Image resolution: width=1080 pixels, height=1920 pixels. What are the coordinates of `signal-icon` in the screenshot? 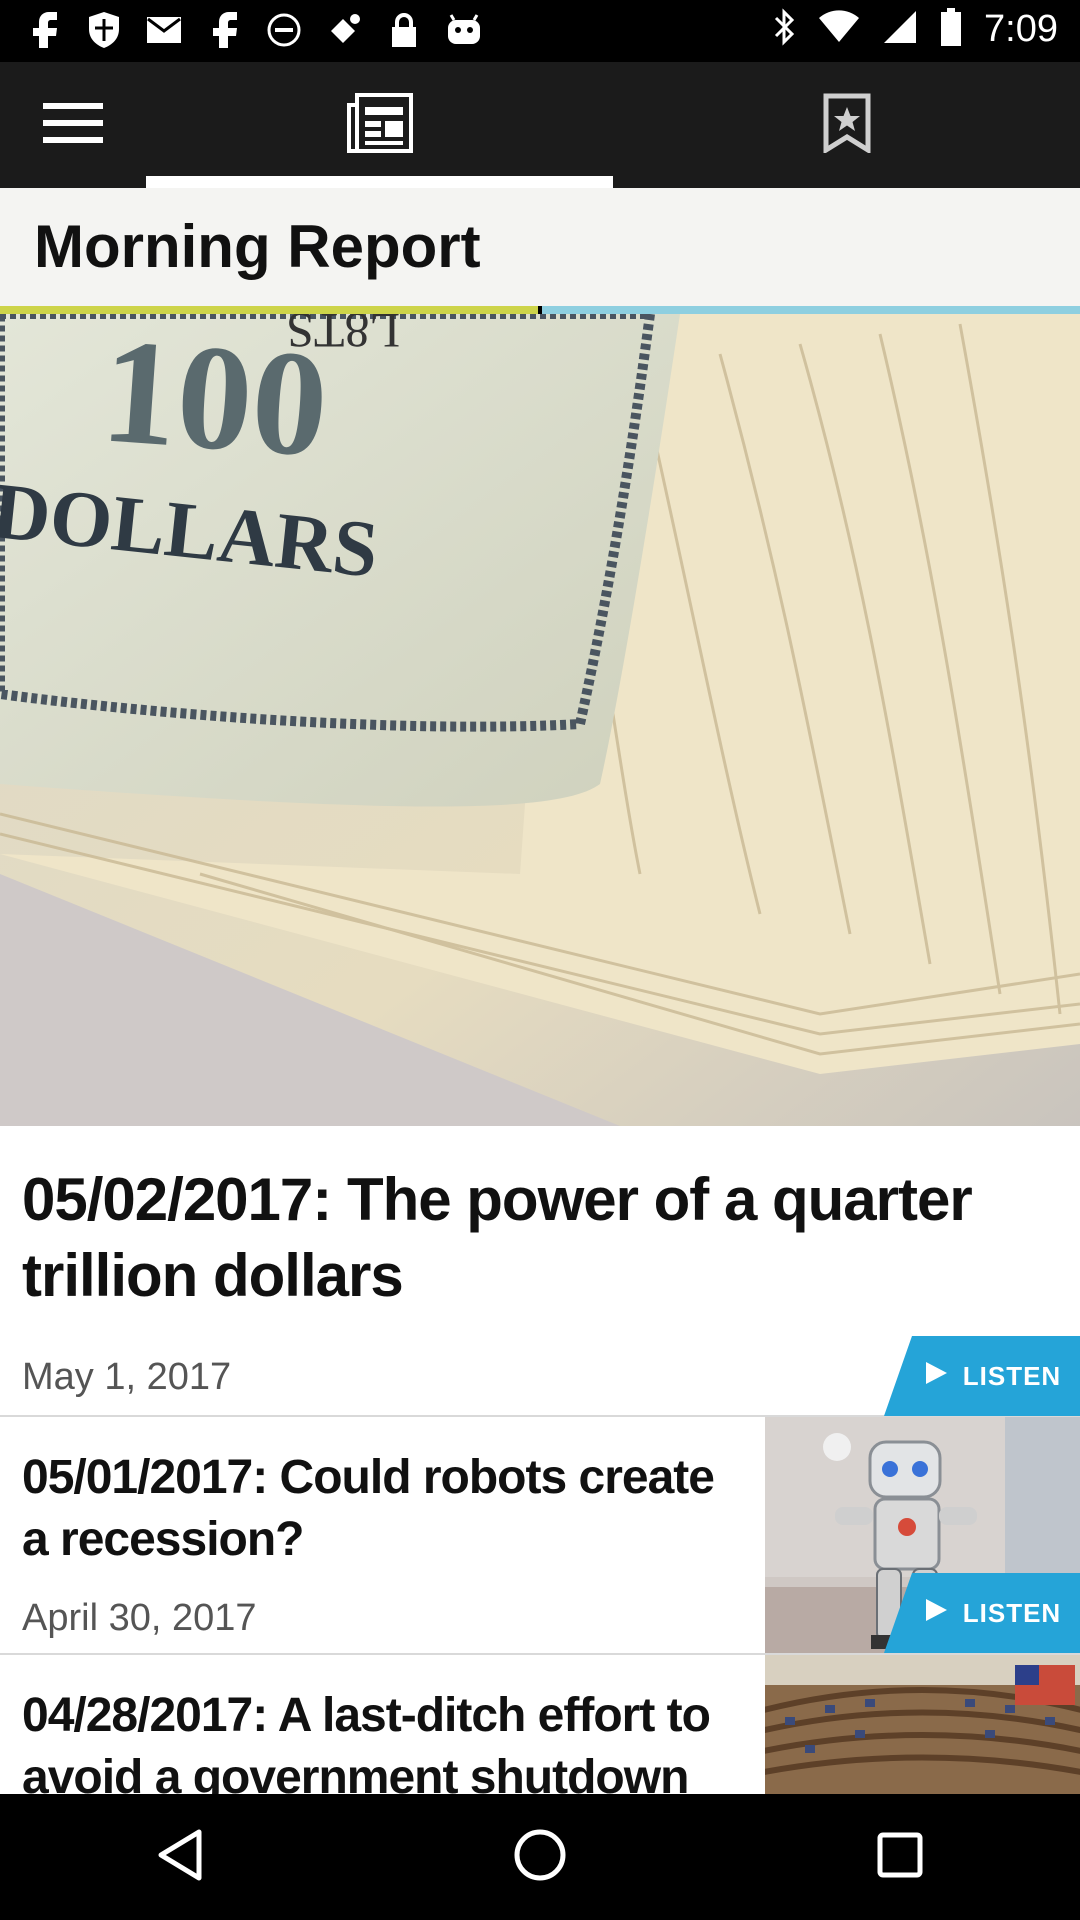 It's located at (900, 29).